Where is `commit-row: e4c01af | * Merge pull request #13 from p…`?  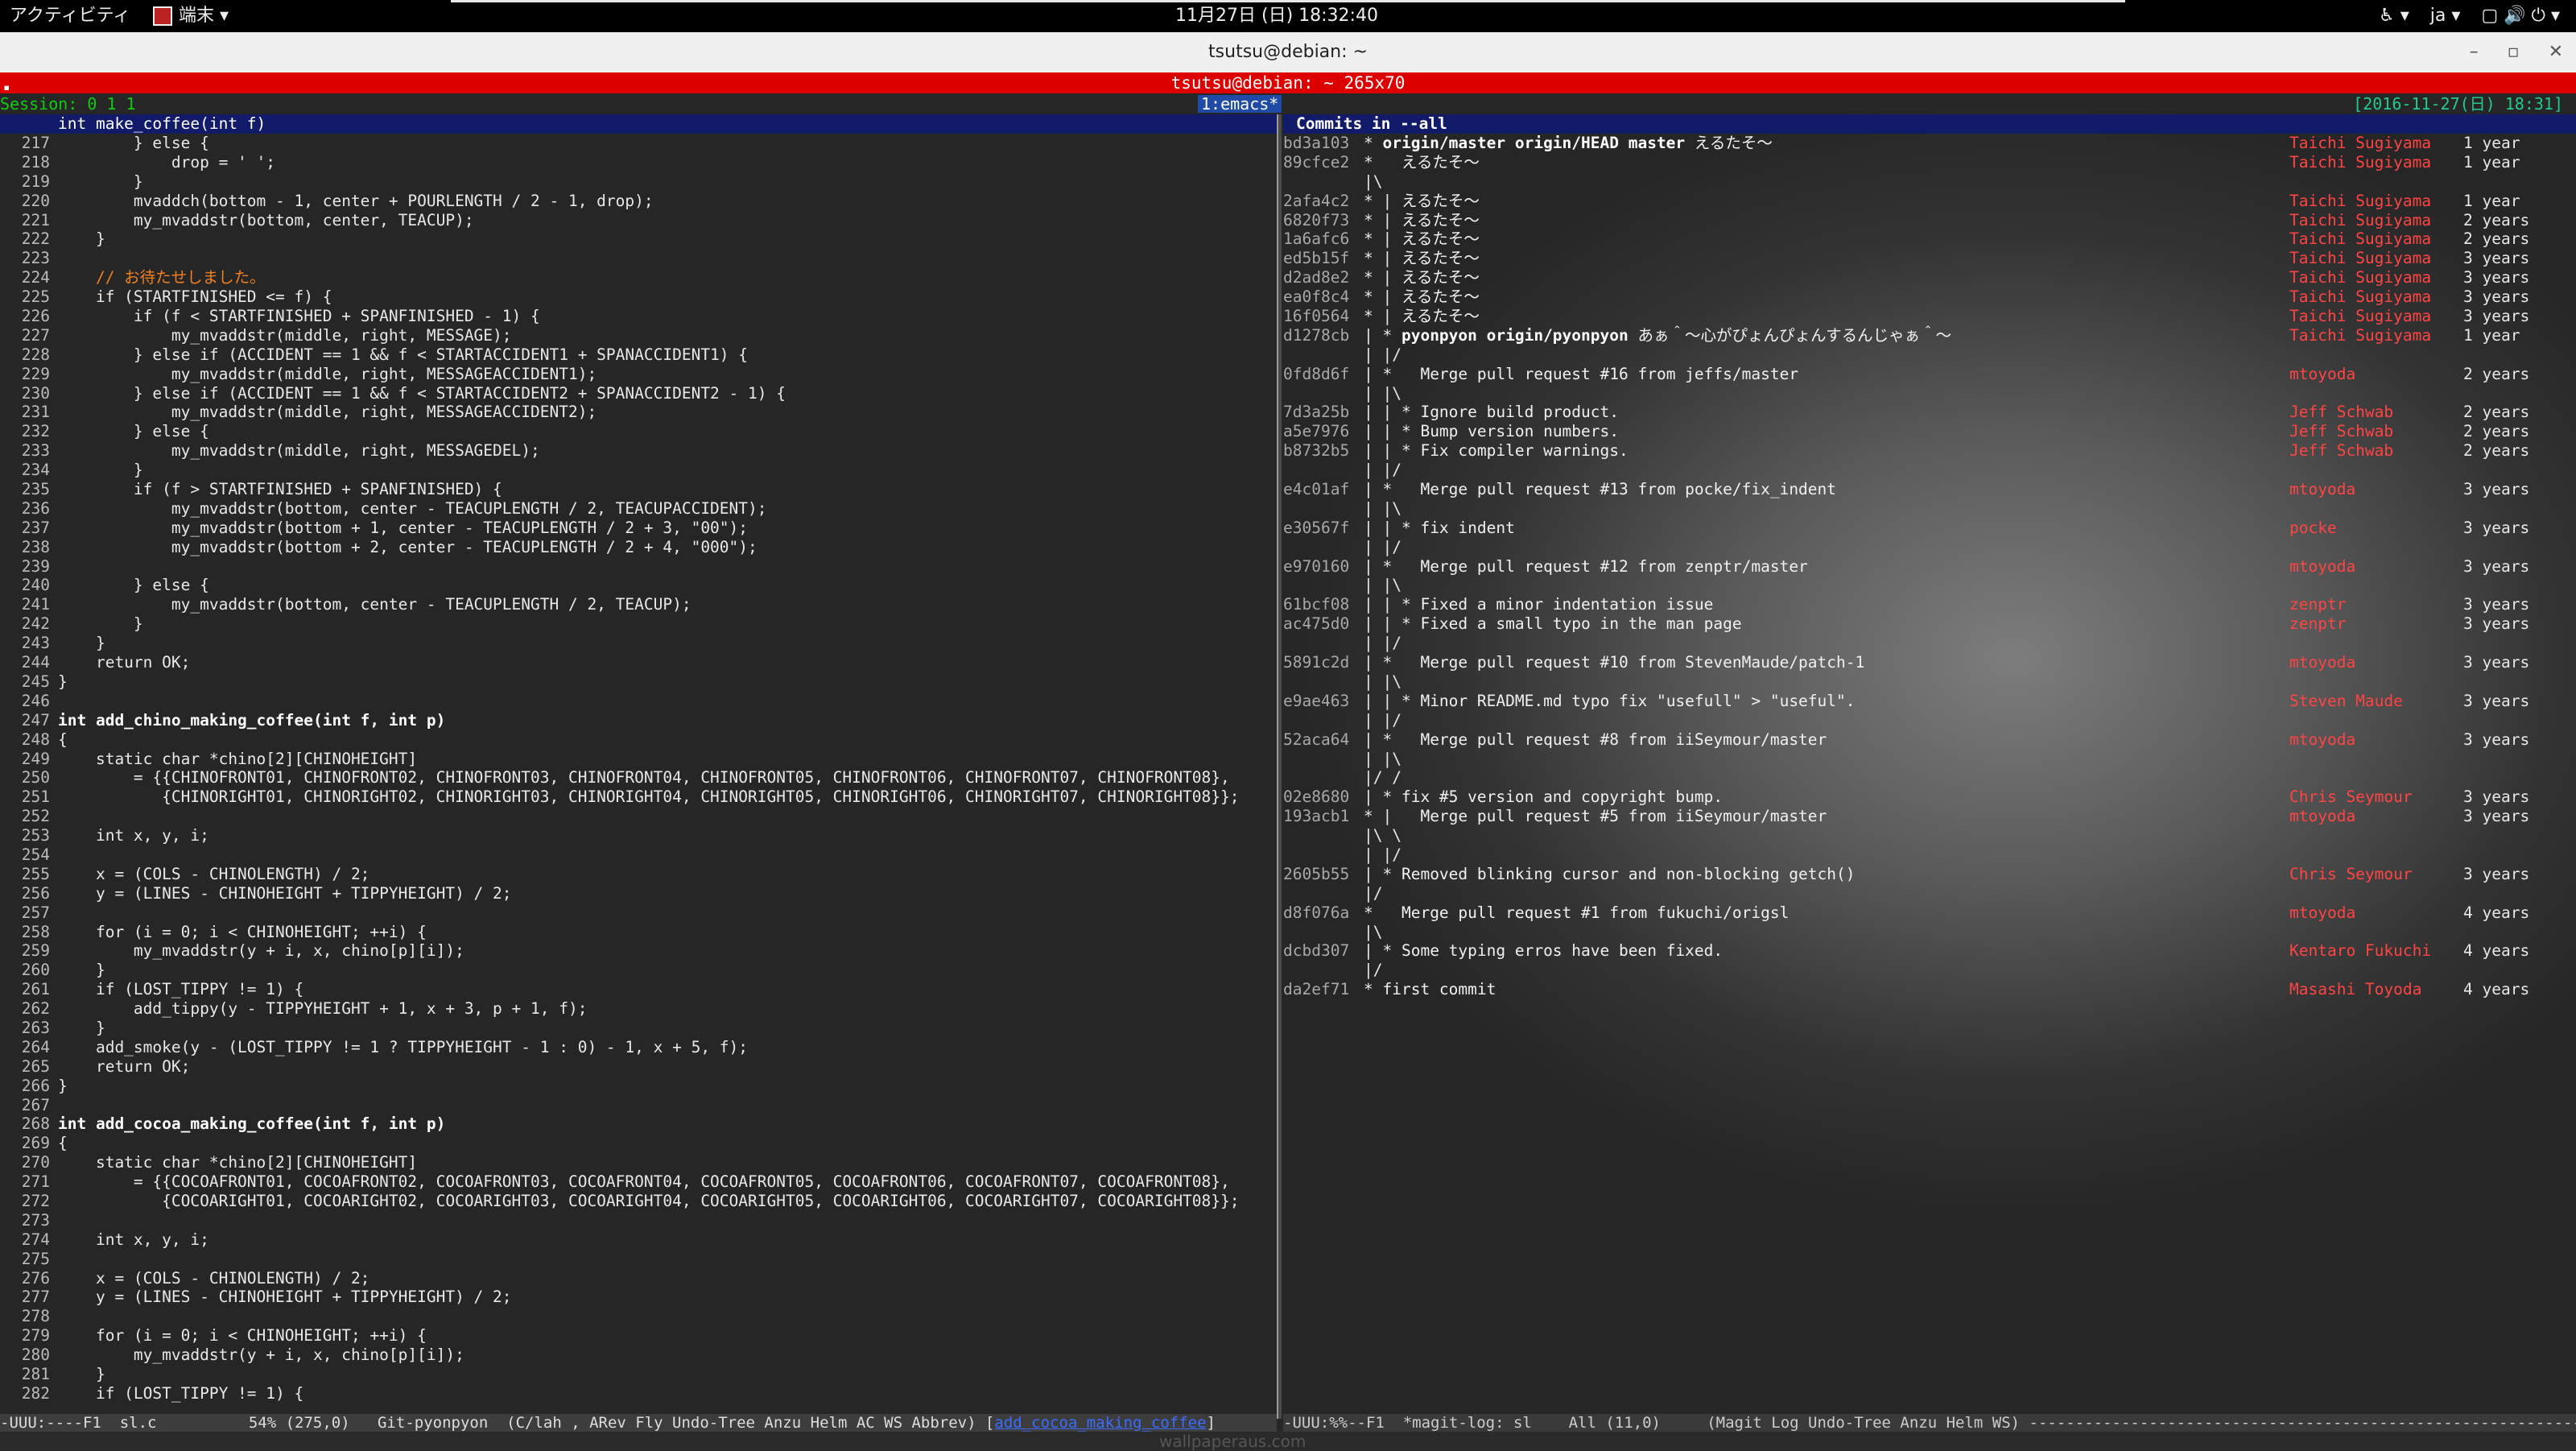
commit-row: e4c01af | * Merge pull request #13 from p… is located at coordinates (1930, 489).